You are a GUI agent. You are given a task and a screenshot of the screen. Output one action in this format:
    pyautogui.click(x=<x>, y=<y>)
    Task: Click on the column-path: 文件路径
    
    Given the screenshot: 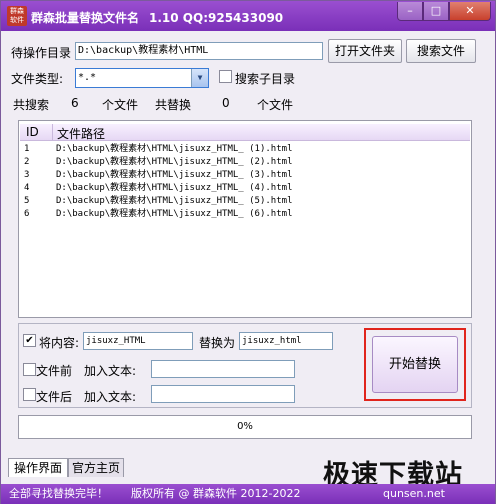 What is the action you would take?
    pyautogui.click(x=81, y=133)
    